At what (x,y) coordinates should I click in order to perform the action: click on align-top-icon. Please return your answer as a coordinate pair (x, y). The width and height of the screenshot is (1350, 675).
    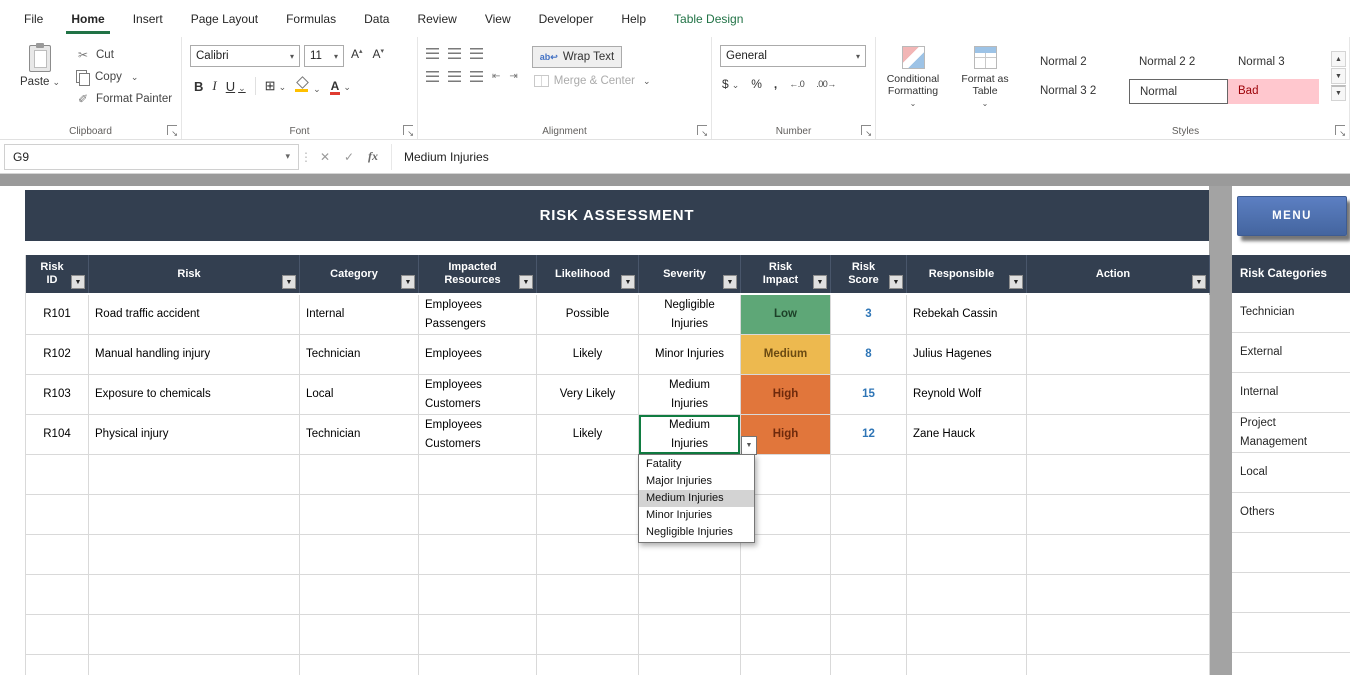
    Looking at the image, I should click on (432, 53).